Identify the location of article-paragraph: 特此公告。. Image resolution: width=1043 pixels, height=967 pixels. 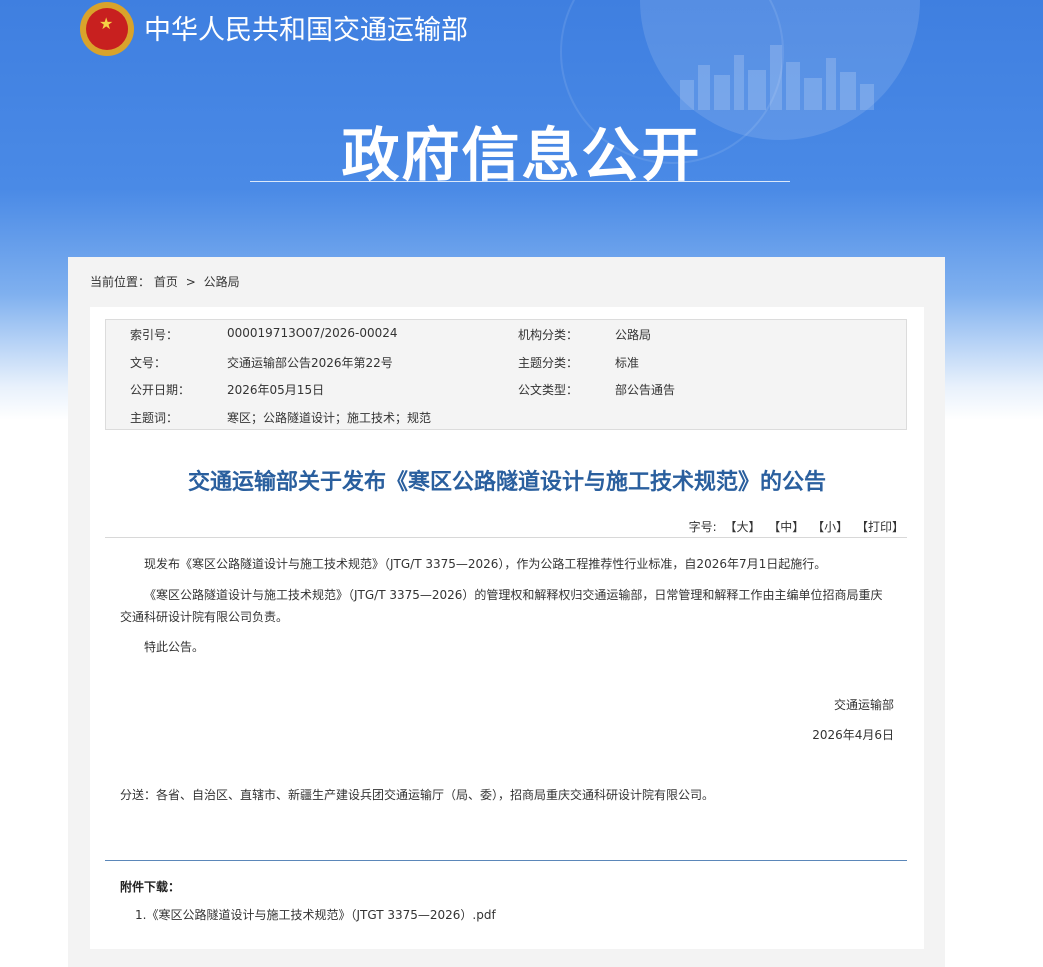
(174, 647).